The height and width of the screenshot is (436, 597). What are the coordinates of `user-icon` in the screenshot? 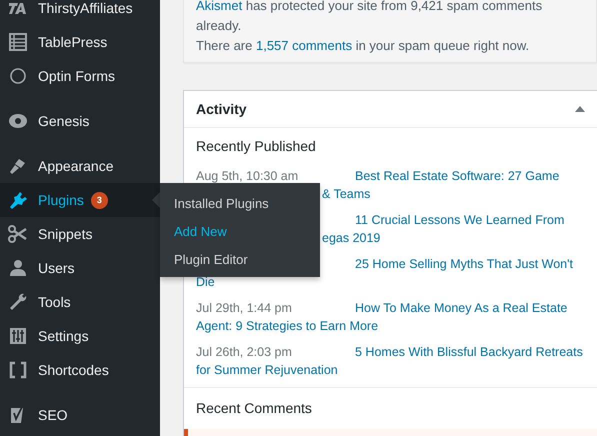 It's located at (18, 268).